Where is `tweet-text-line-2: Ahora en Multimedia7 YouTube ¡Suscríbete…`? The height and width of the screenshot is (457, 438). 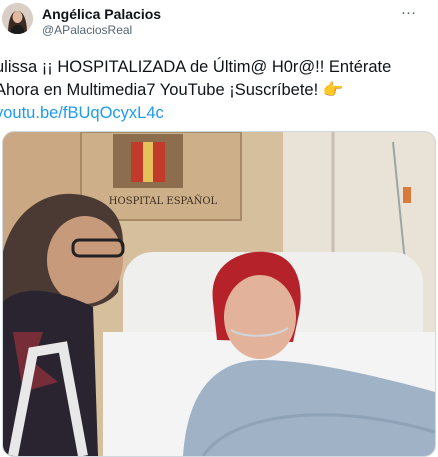
tweet-text-line-2: Ahora en Multimedia7 YouTube ¡Suscríbete… is located at coordinates (217, 90).